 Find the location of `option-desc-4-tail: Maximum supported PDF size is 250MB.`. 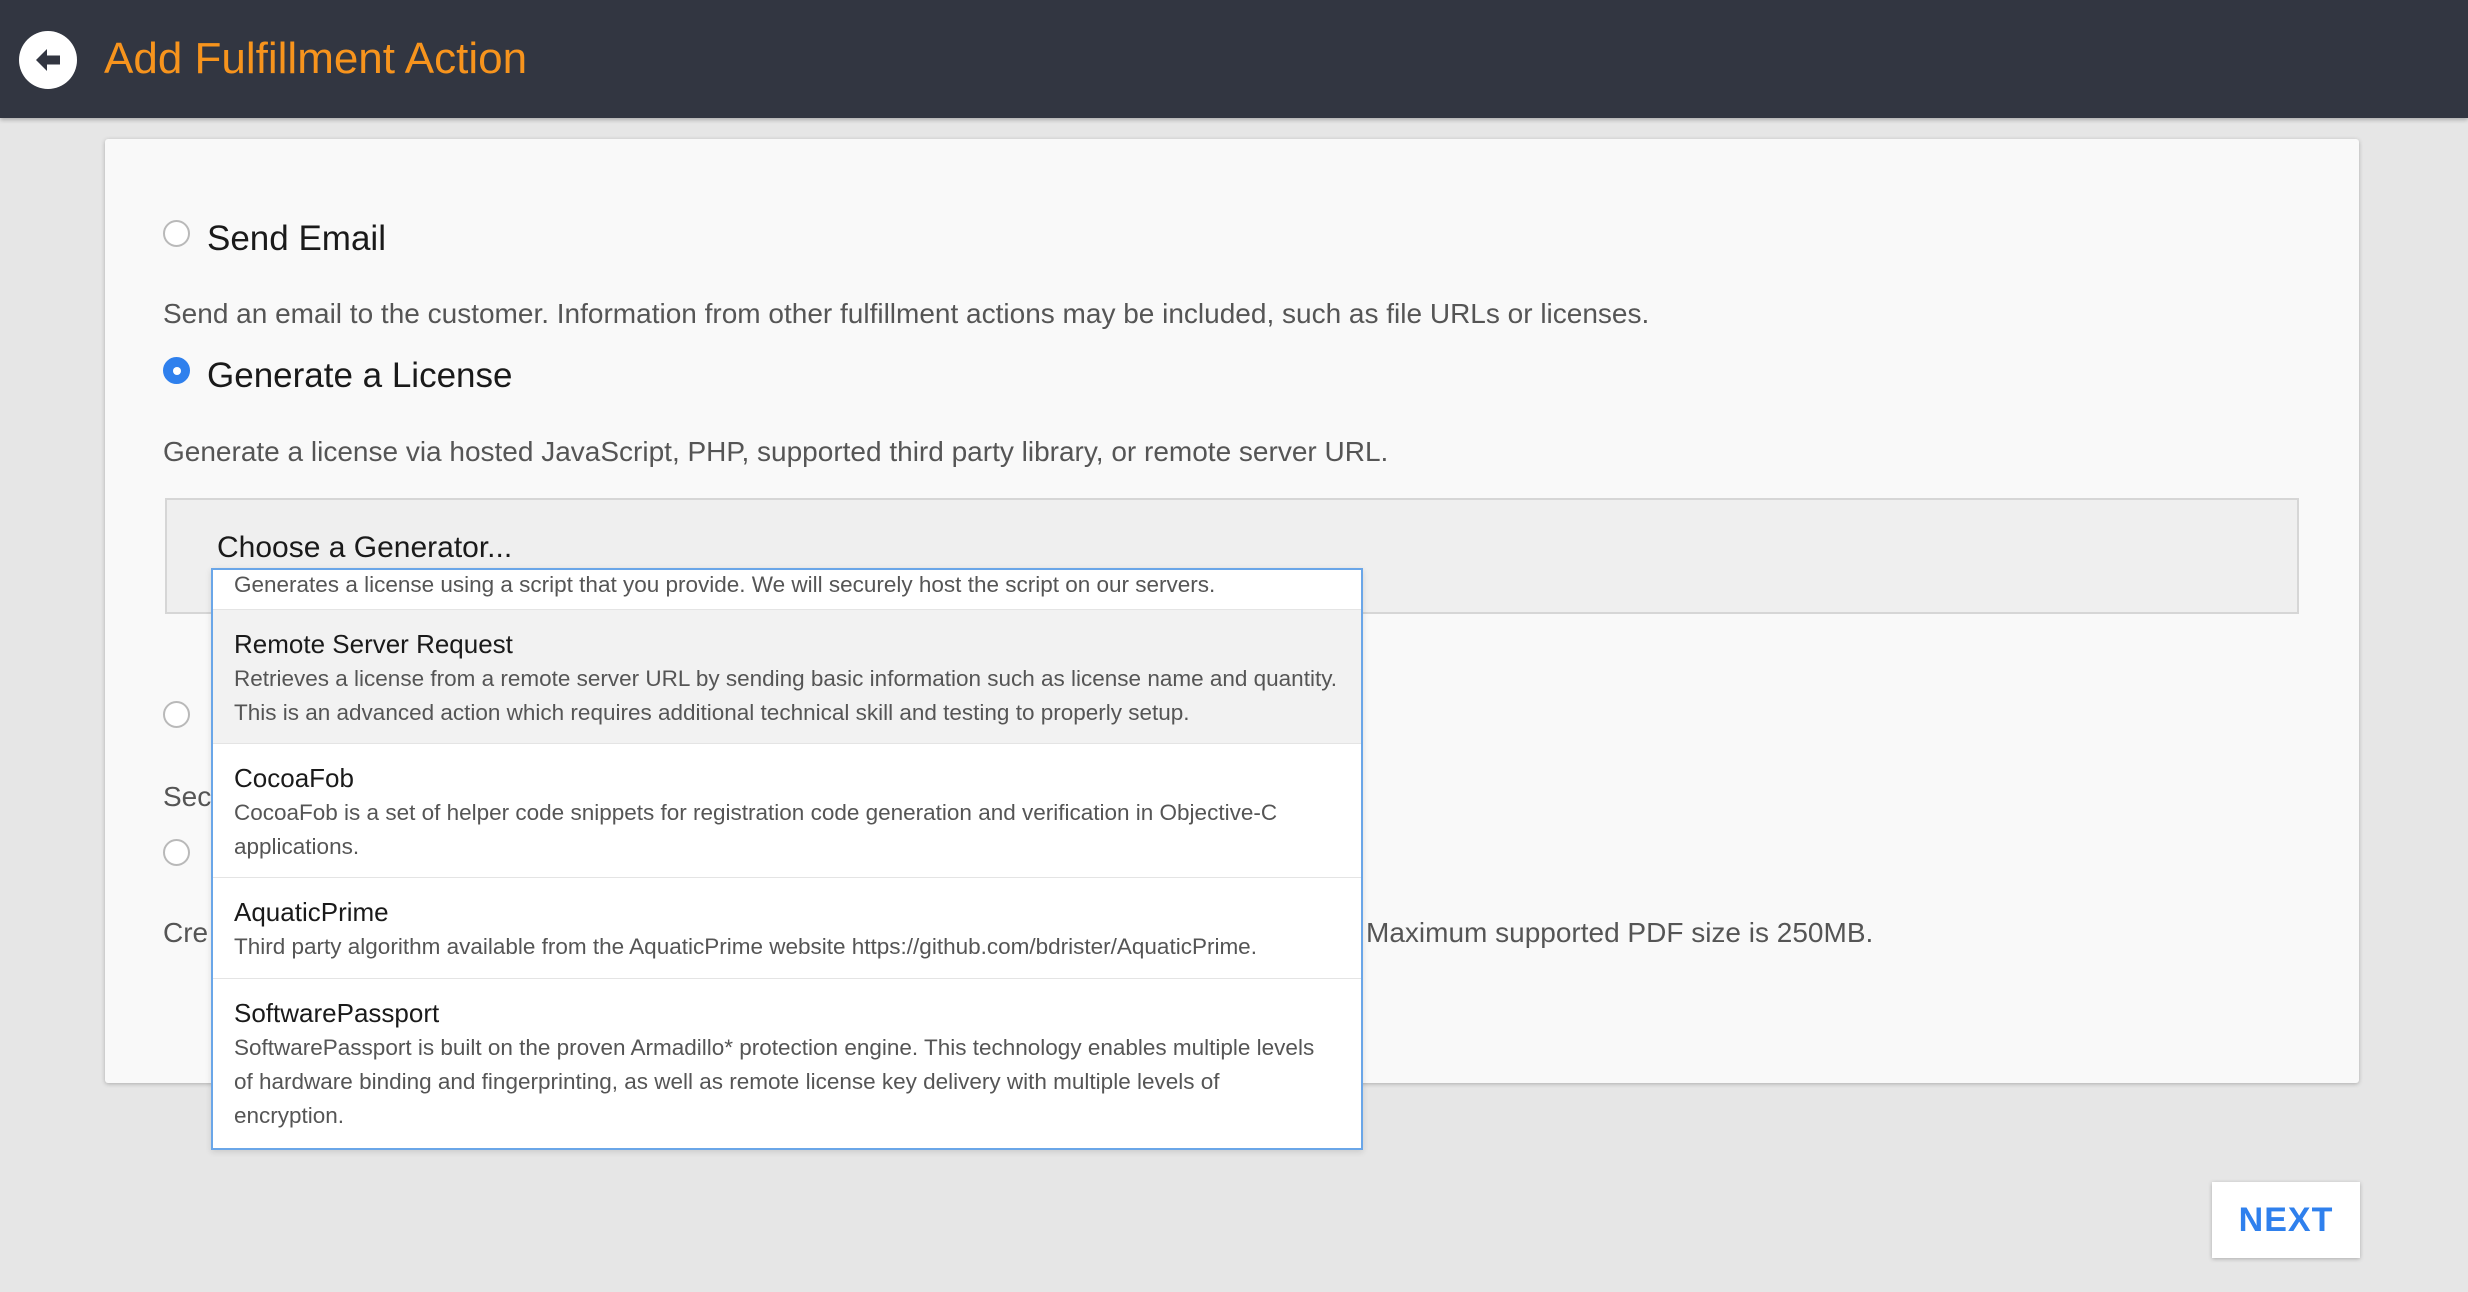

option-desc-4-tail: Maximum supported PDF size is 250MB. is located at coordinates (1620, 932).